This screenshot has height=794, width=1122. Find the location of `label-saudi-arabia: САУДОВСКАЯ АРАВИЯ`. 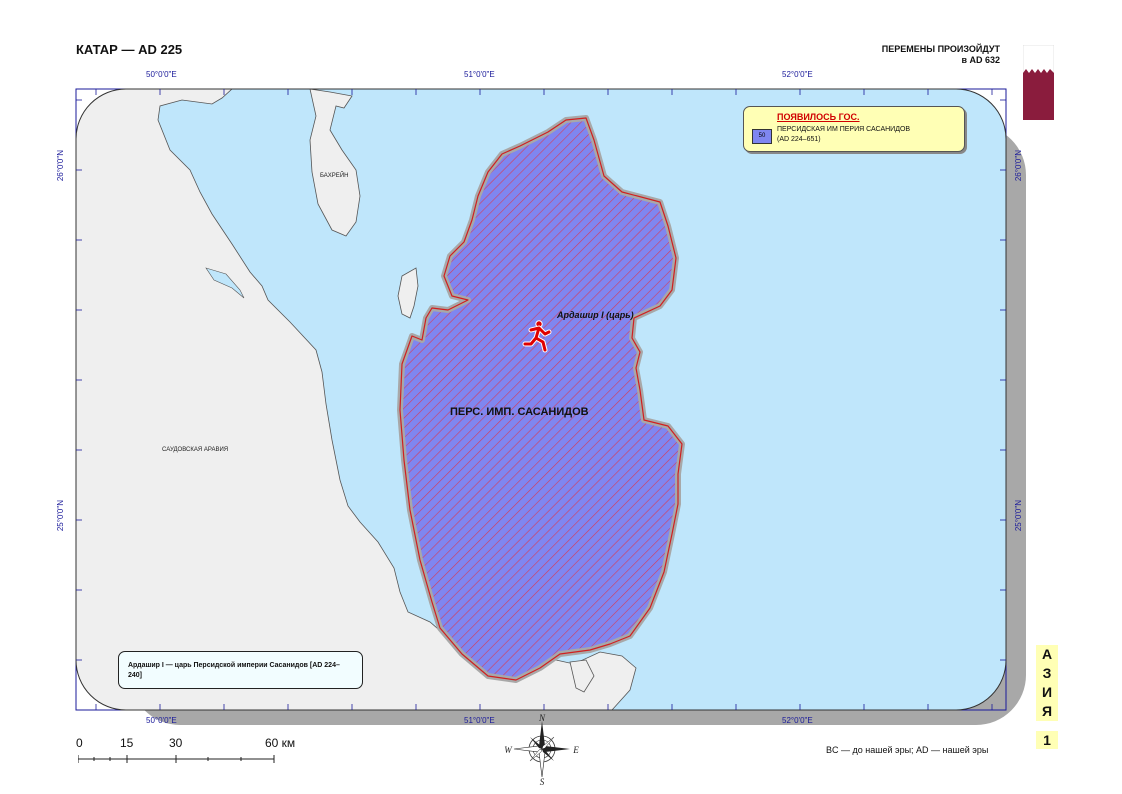

label-saudi-arabia: САУДОВСКАЯ АРАВИЯ is located at coordinates (195, 450).